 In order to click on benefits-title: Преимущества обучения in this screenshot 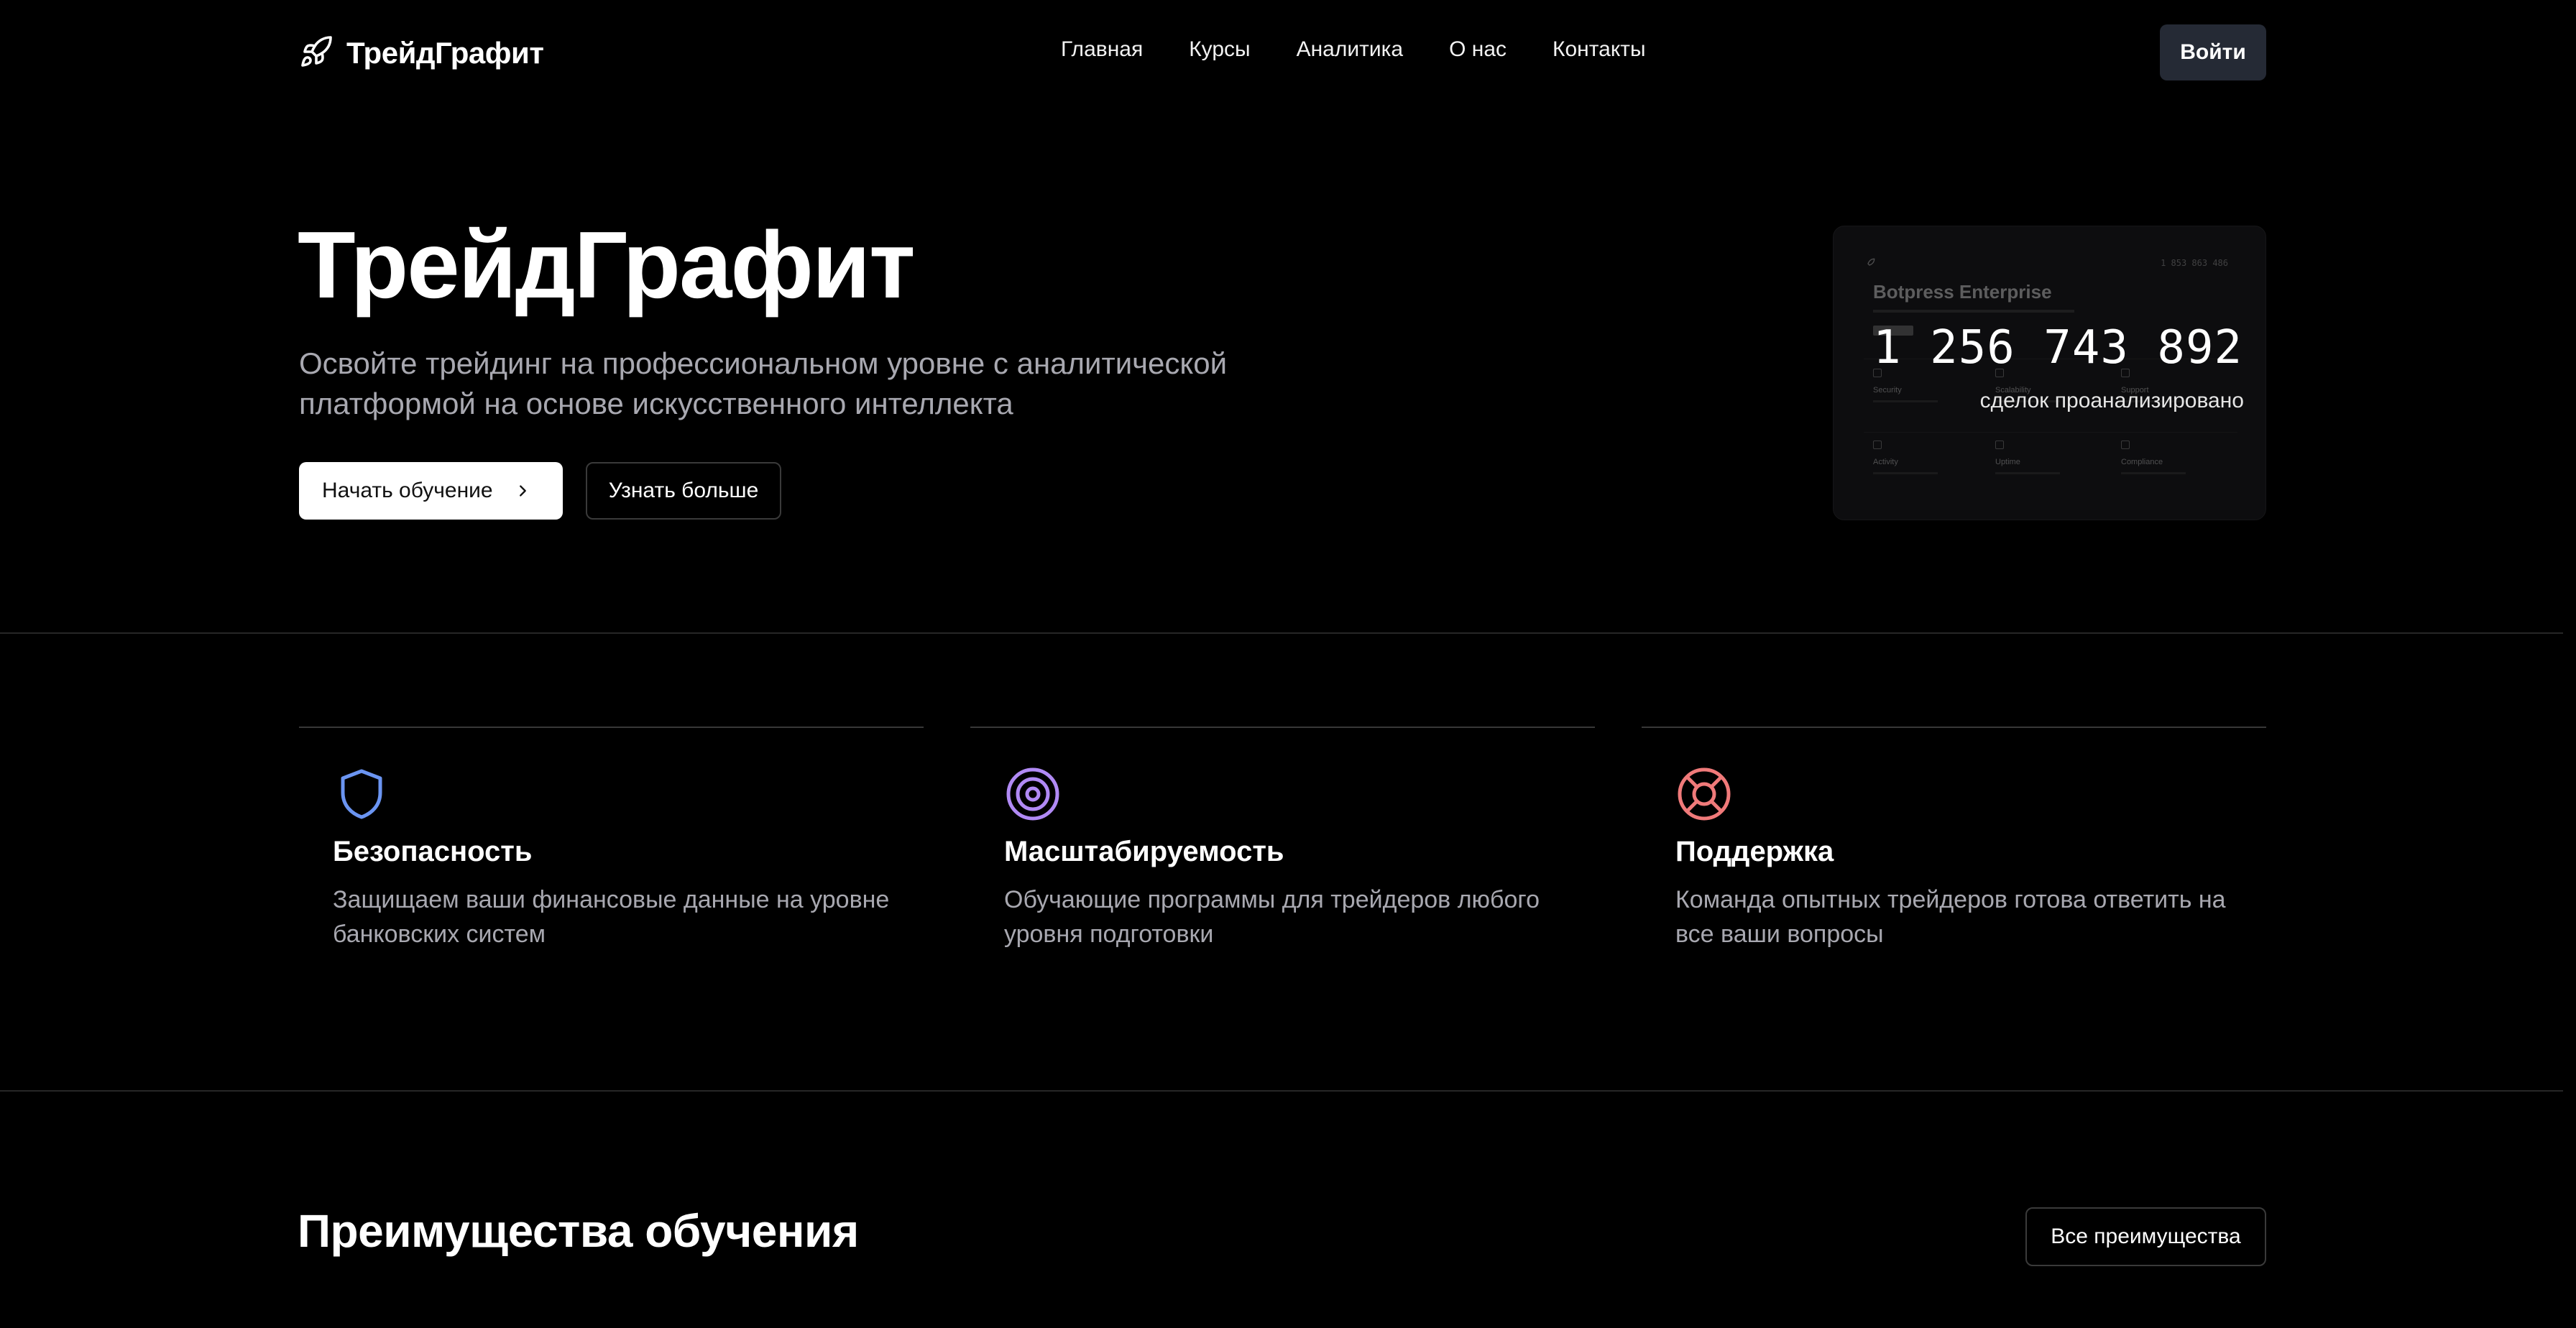, I will do `click(578, 1231)`.